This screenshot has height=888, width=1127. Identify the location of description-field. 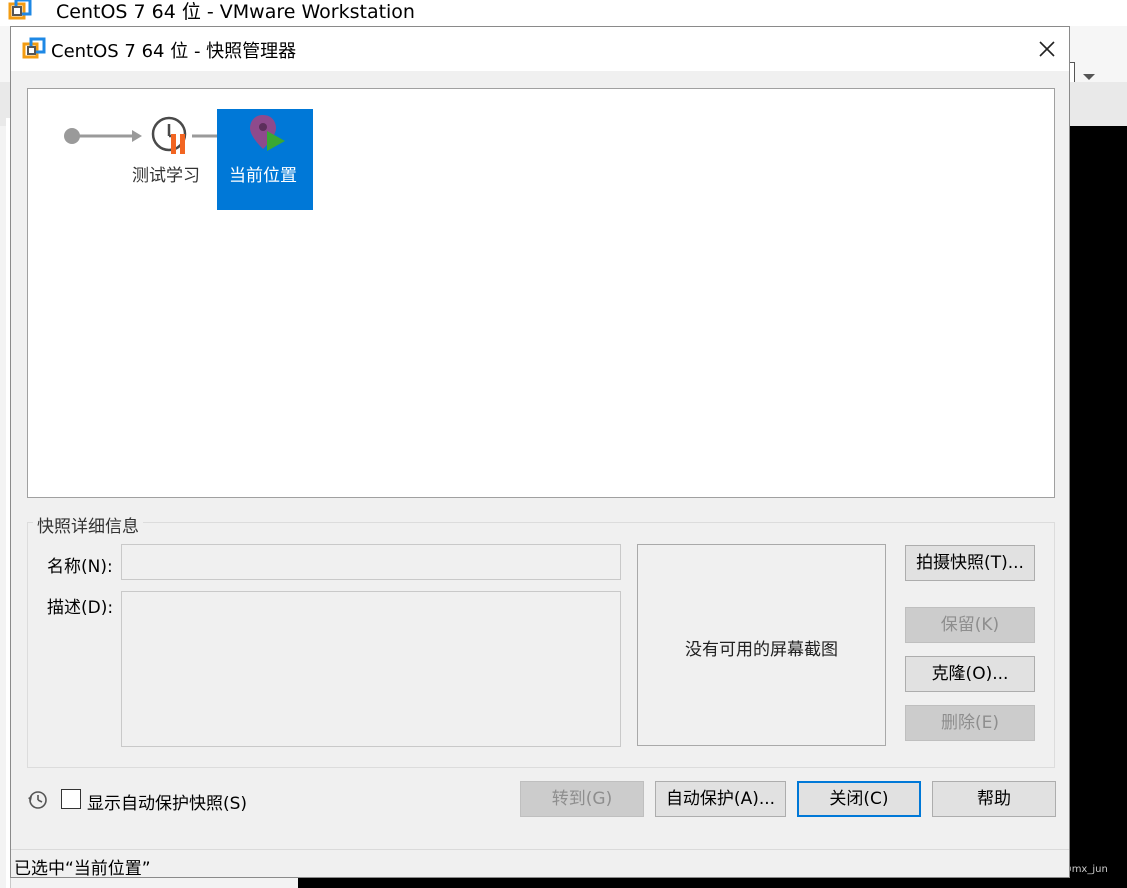
(371, 669).